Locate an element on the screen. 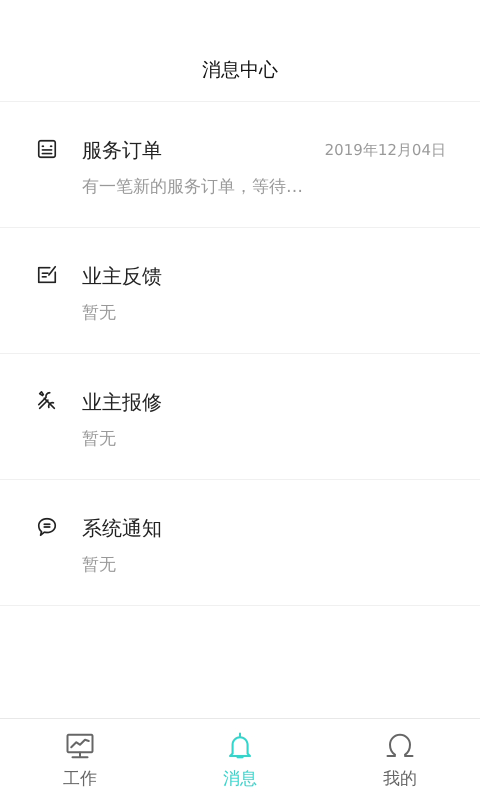 Image resolution: width=480 pixels, height=800 pixels. monitor-chart-icon is located at coordinates (80, 746).